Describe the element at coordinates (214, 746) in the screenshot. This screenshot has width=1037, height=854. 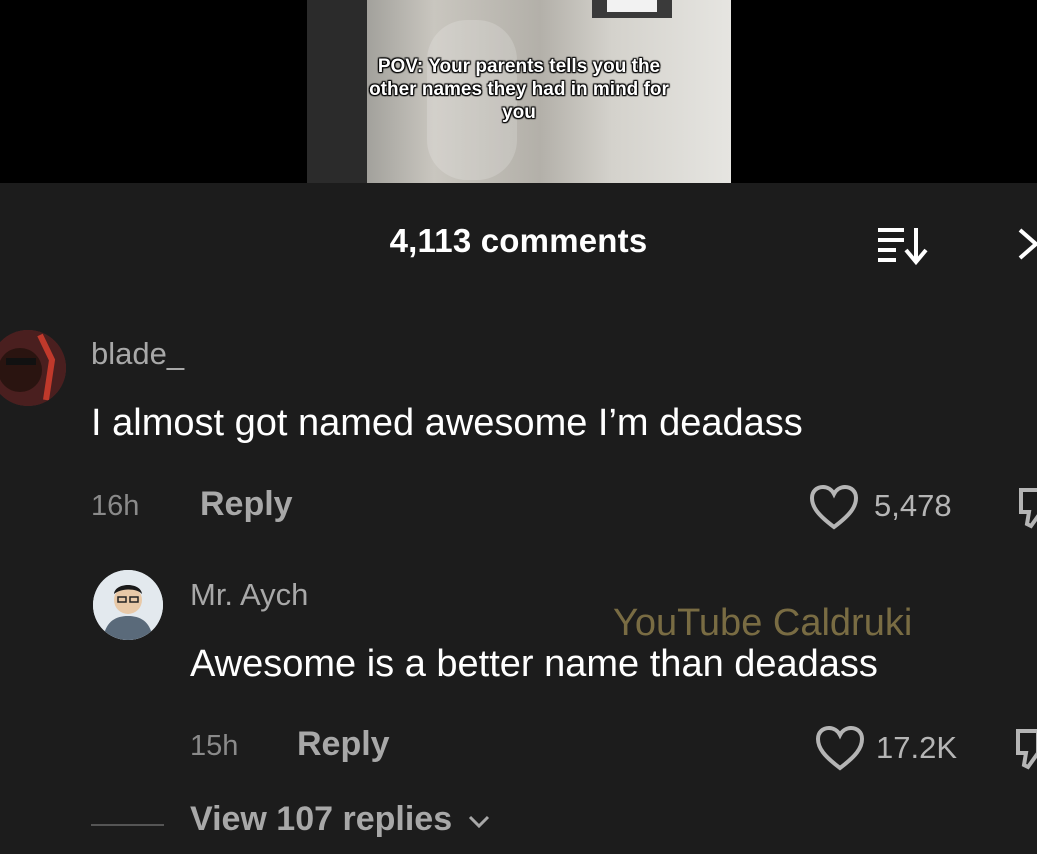
I see `reply-timestamp: 15h` at that location.